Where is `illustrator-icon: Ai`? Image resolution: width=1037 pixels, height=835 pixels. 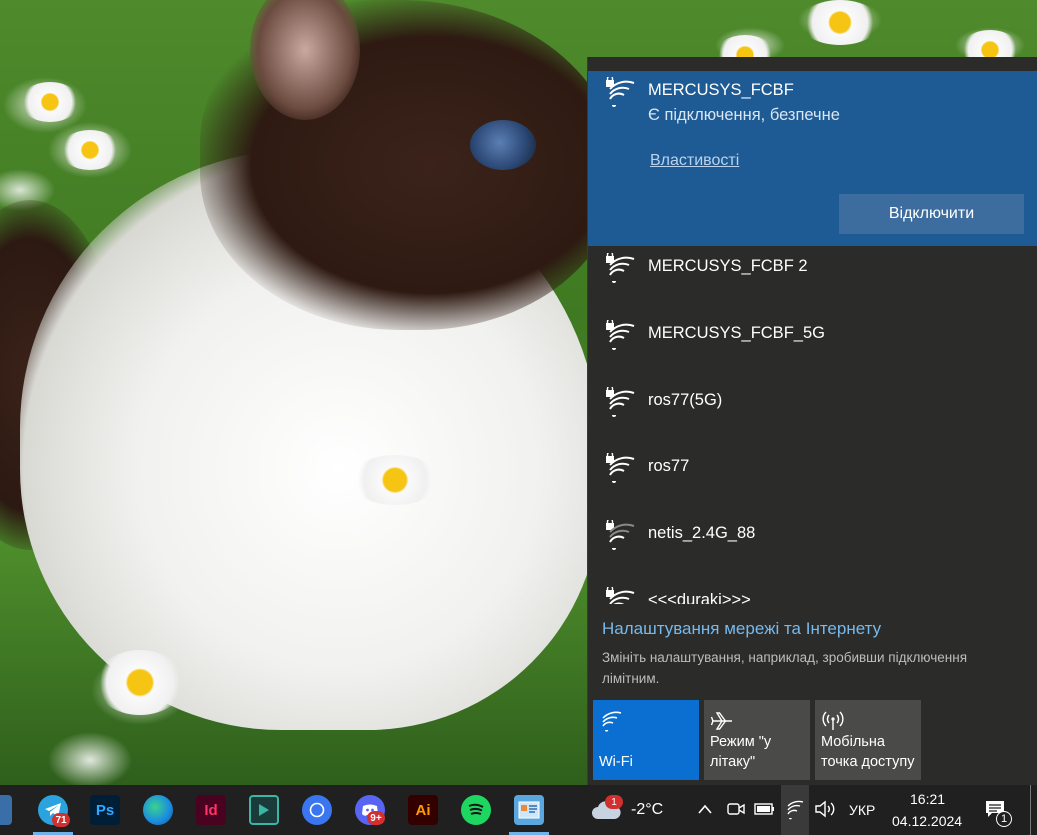
illustrator-icon: Ai is located at coordinates (423, 810).